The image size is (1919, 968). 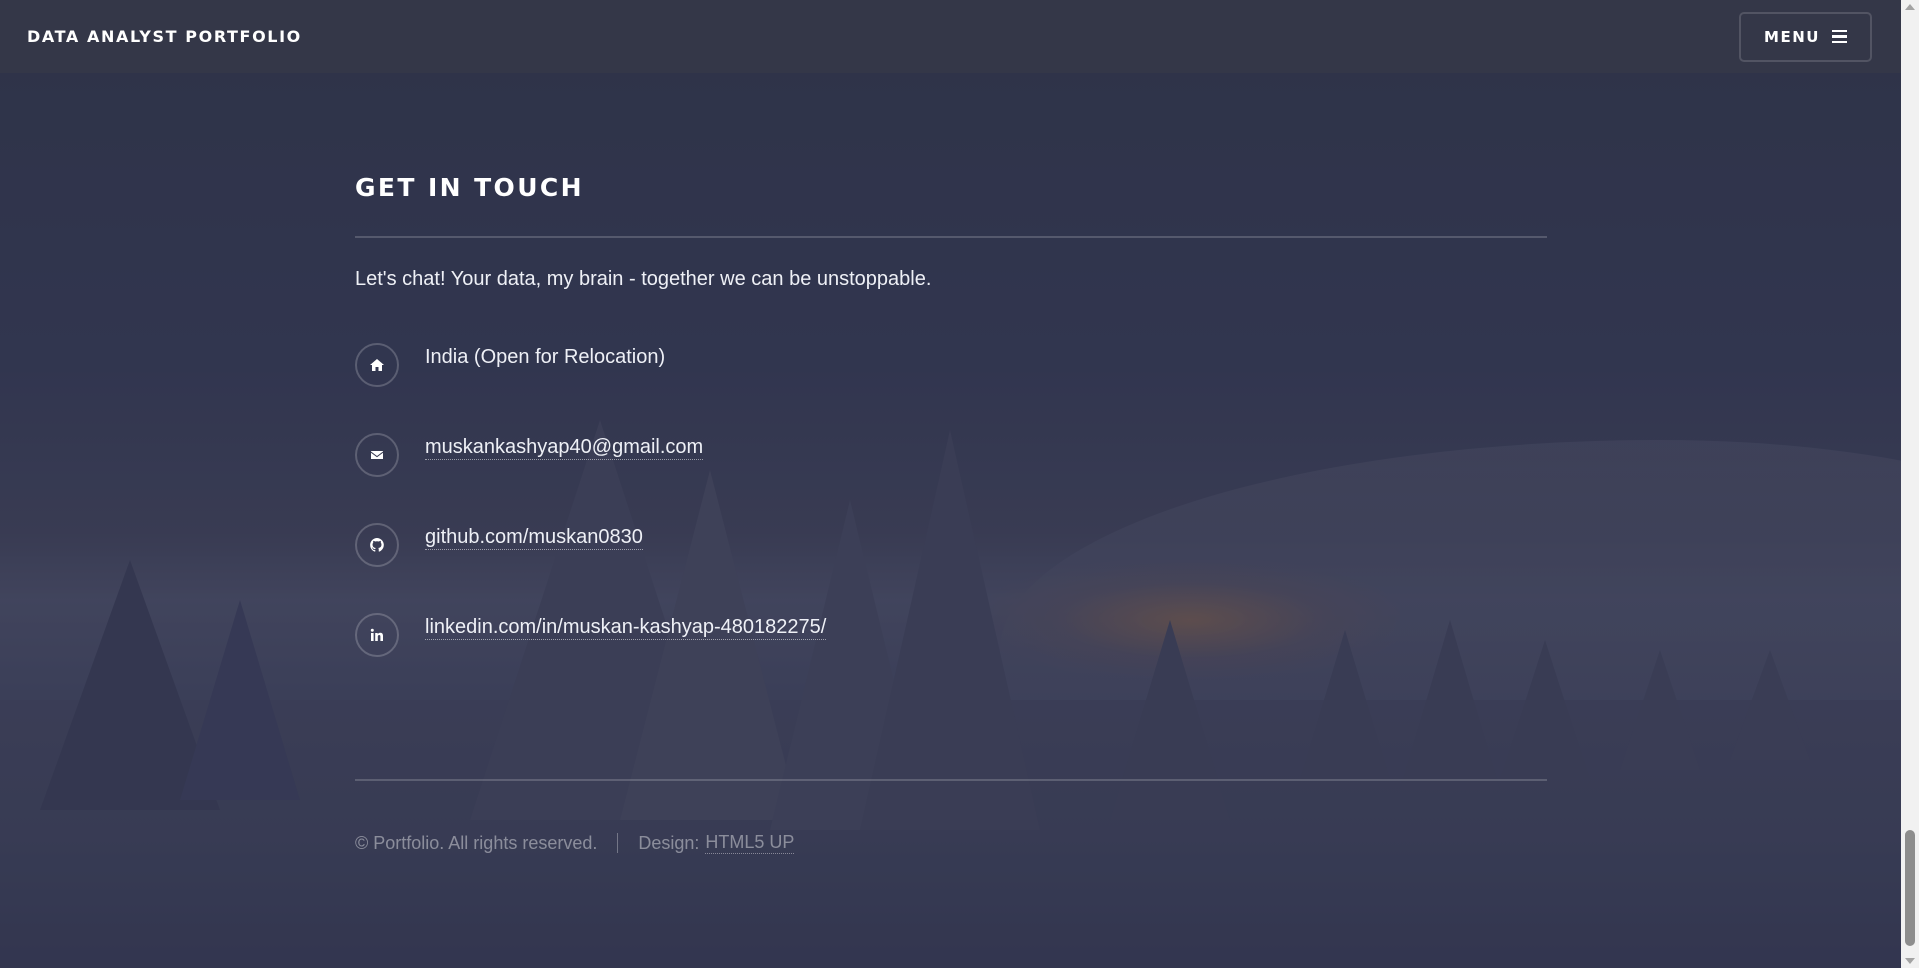 What do you see at coordinates (534, 538) in the screenshot?
I see `github-link: github.com/muskan0830` at bounding box center [534, 538].